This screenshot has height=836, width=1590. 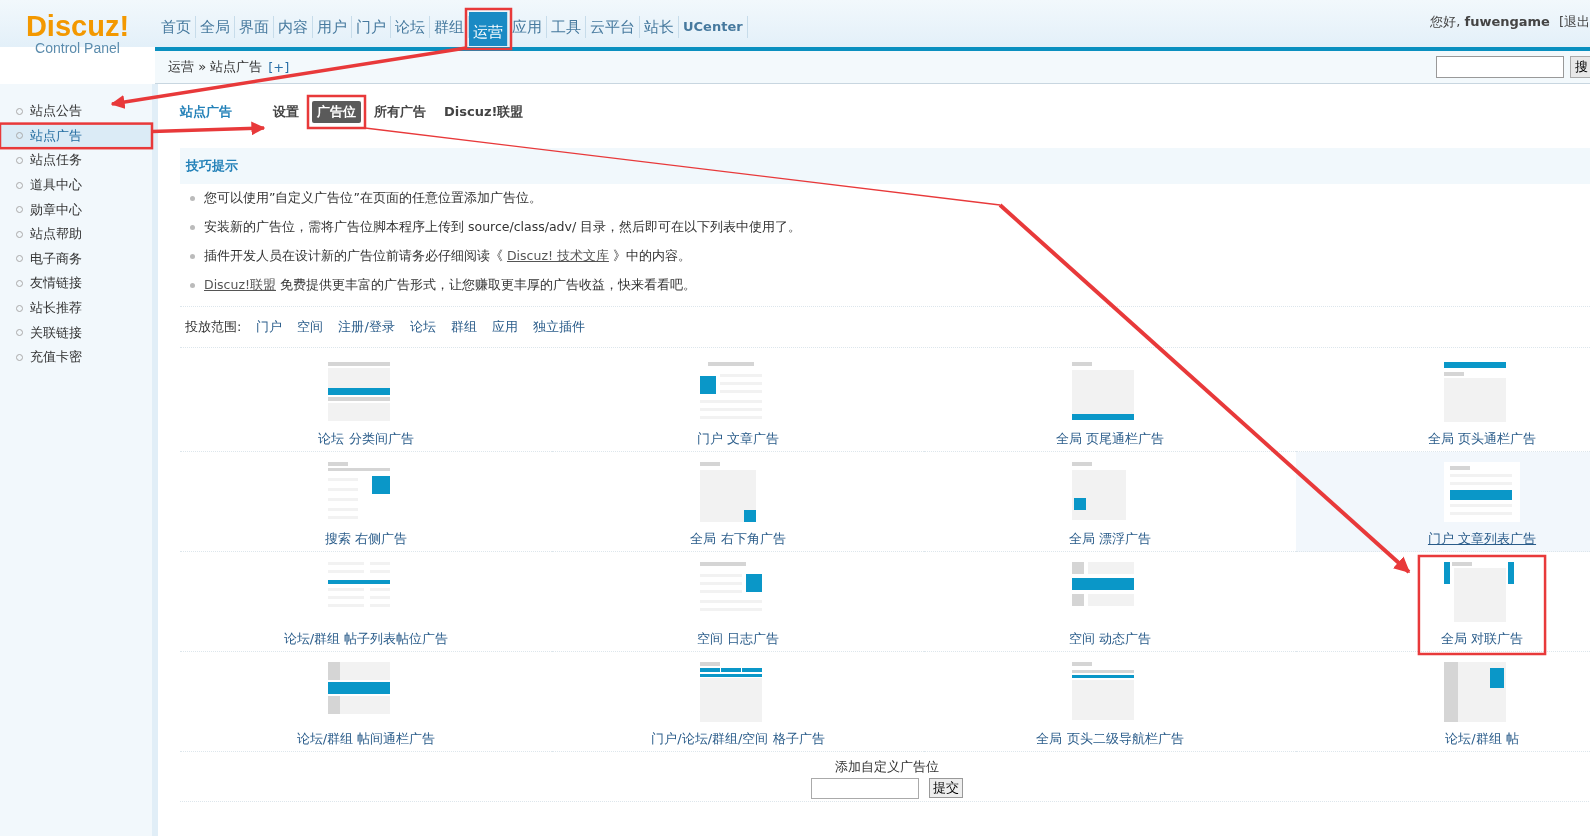 What do you see at coordinates (422, 327) in the screenshot?
I see `scope-link: 论坛` at bounding box center [422, 327].